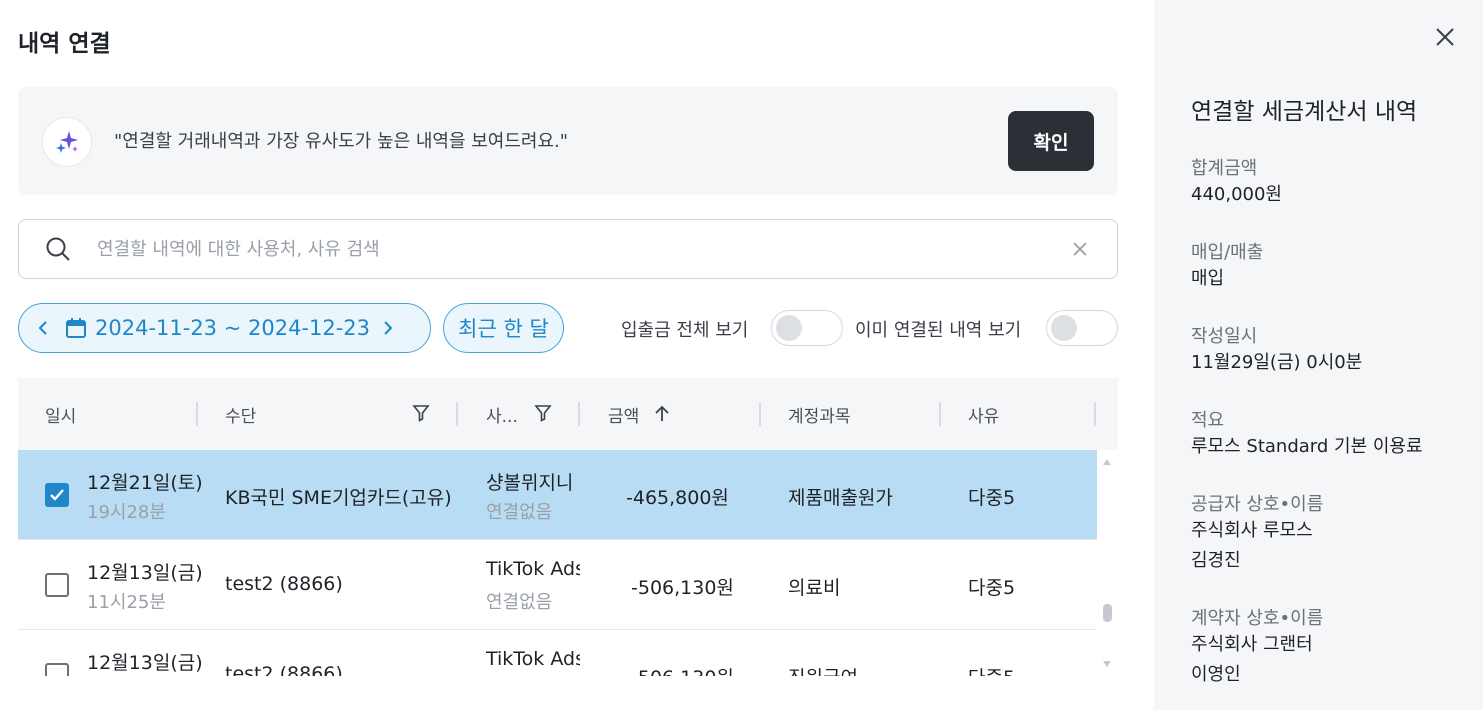  I want to click on field-value: 440,000원, so click(1236, 194).